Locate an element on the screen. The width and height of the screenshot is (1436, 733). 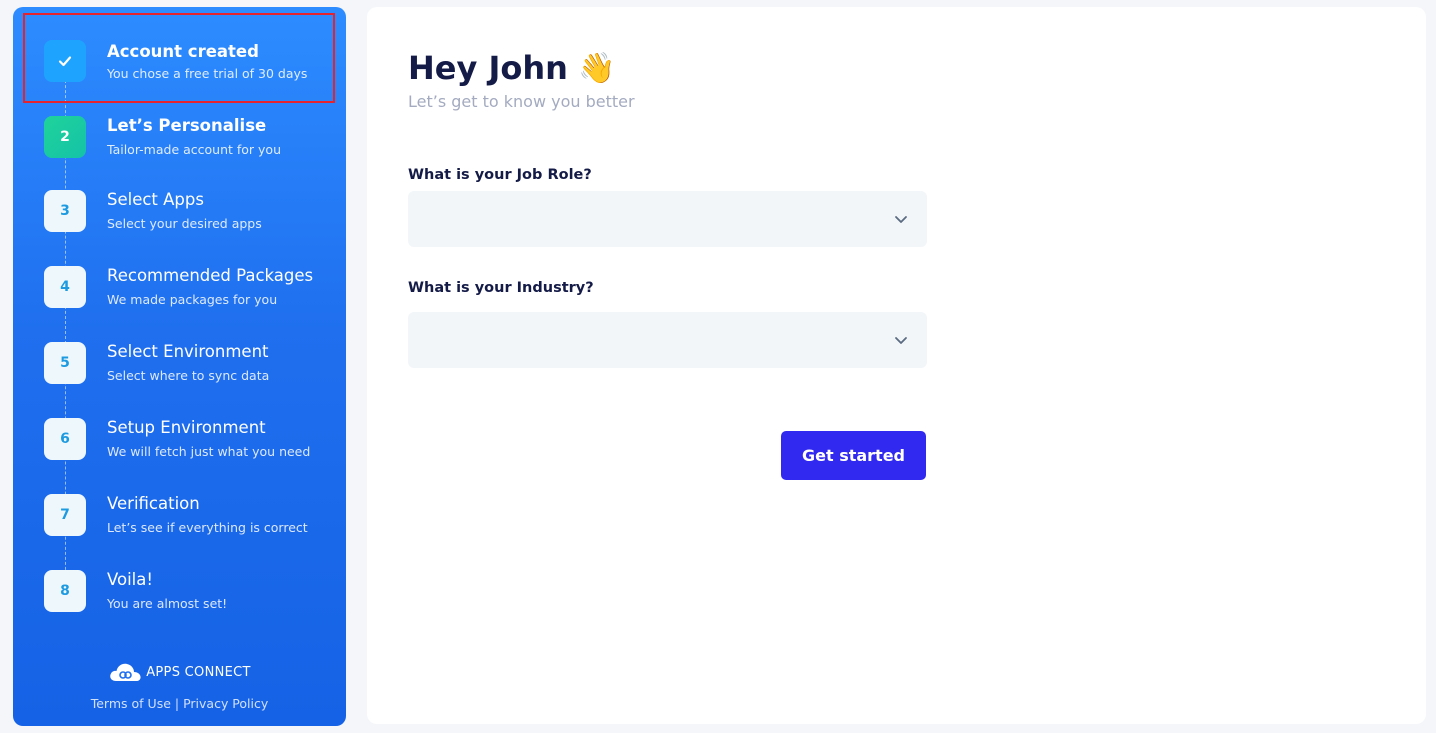
step-title: Voila! is located at coordinates (130, 579).